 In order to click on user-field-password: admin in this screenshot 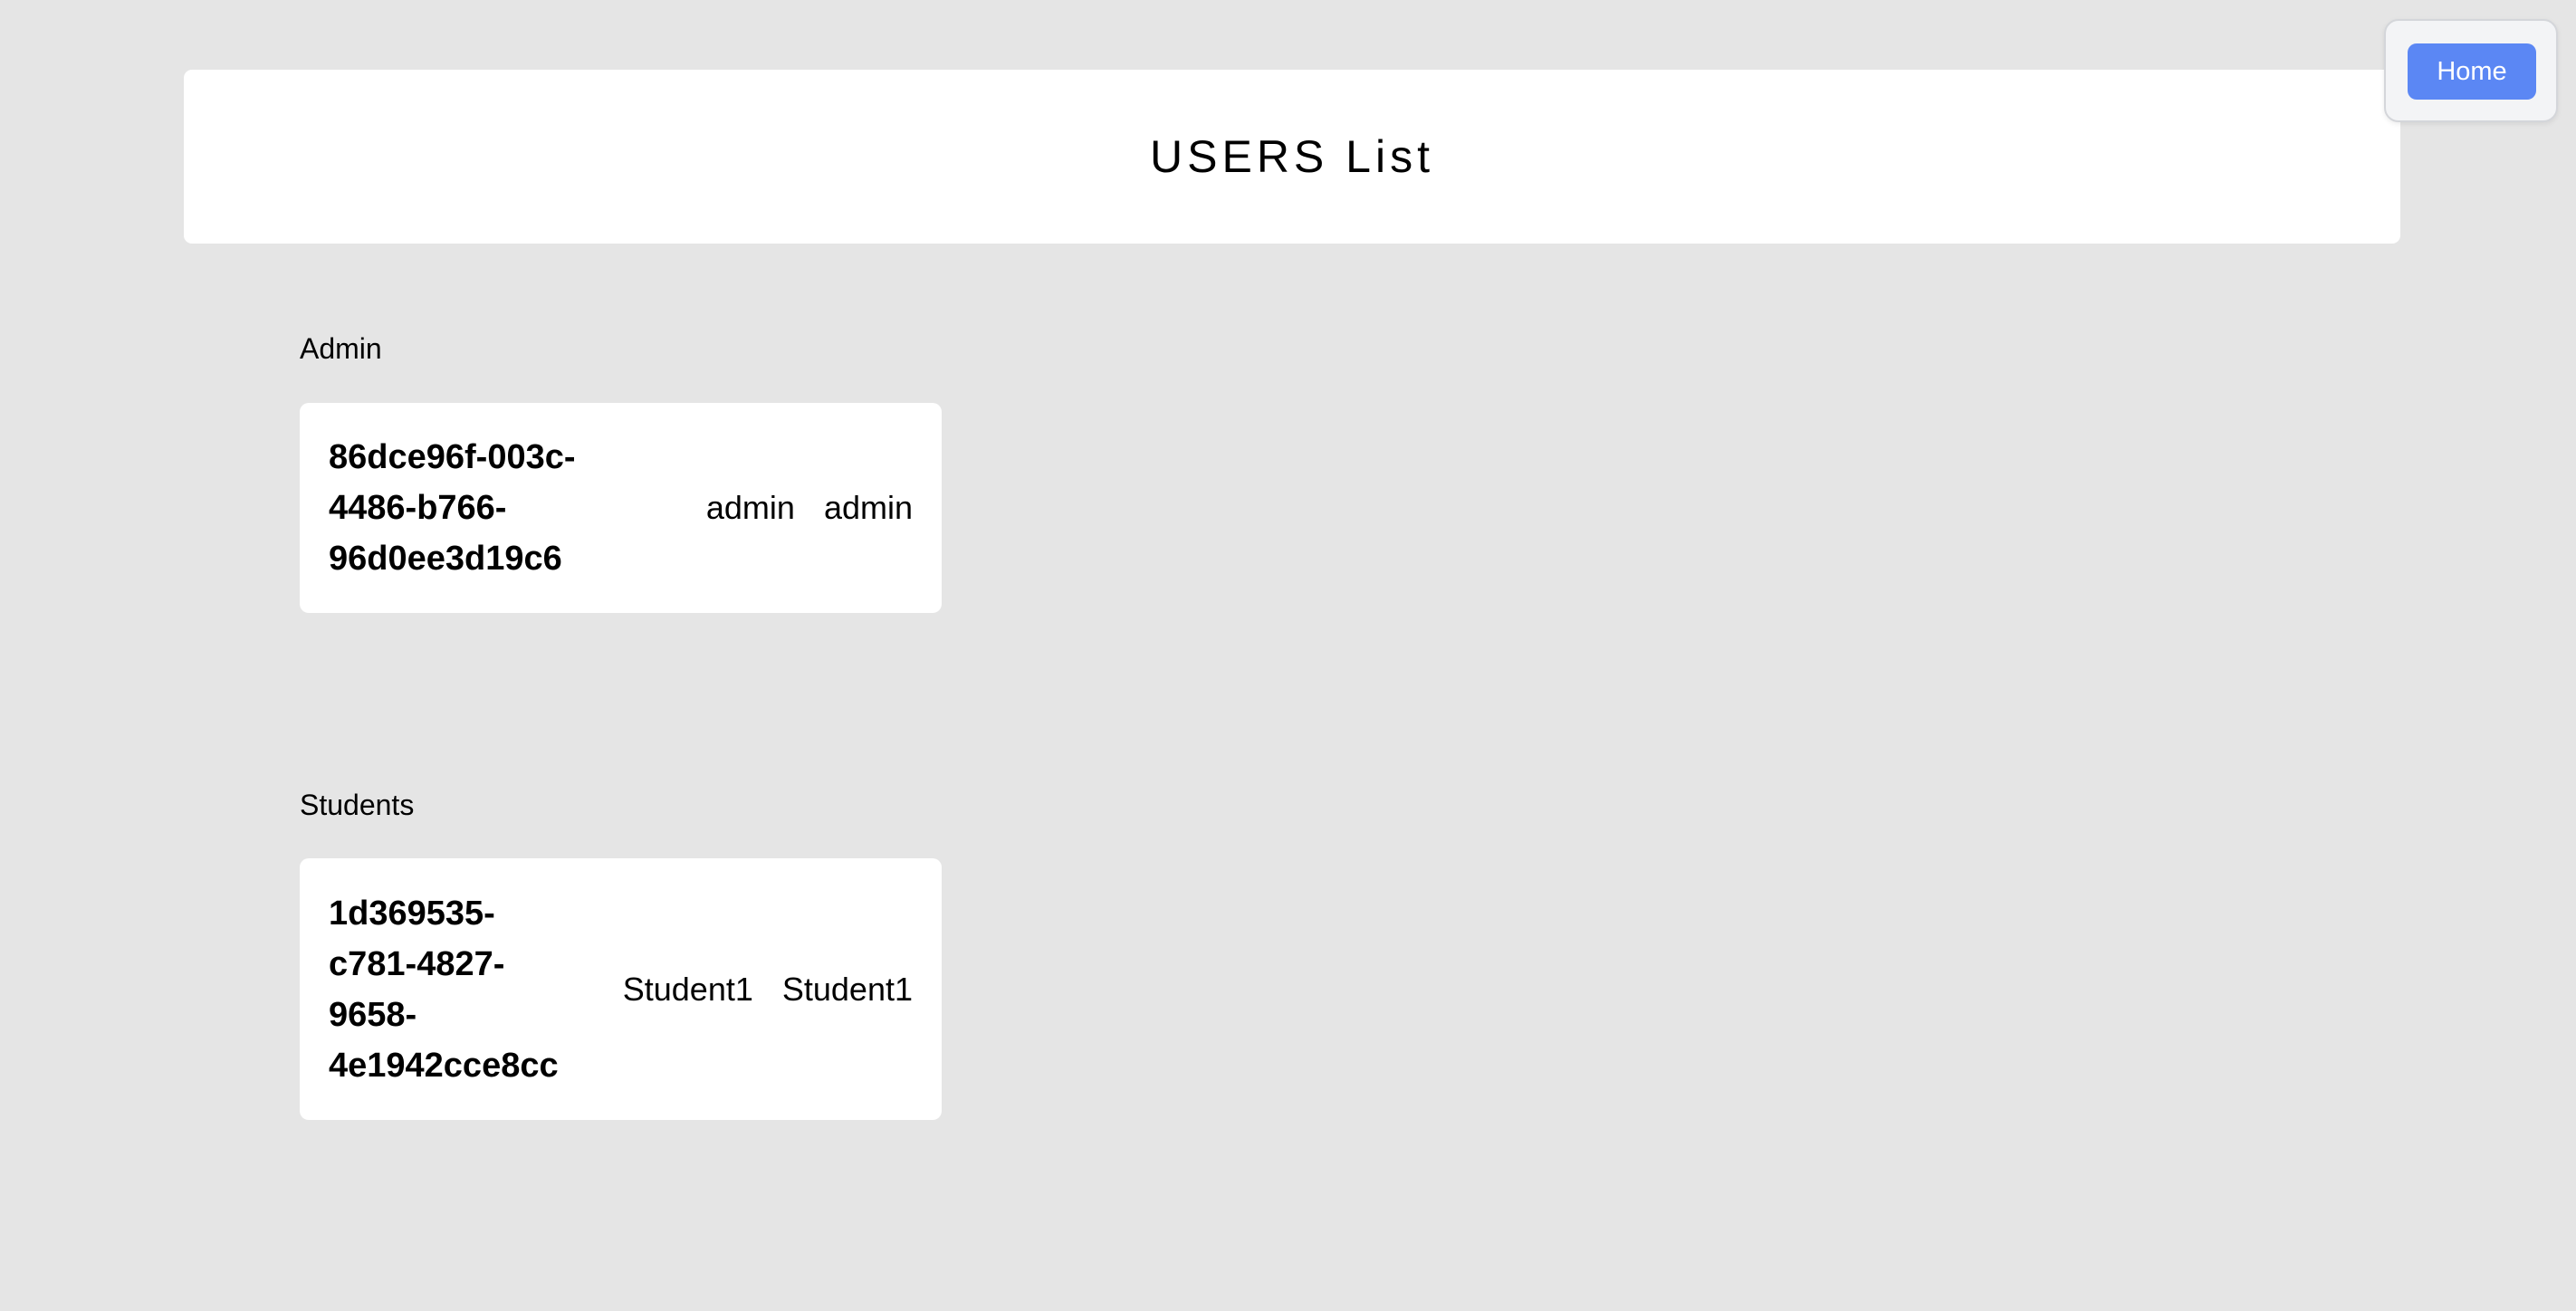, I will do `click(868, 507)`.